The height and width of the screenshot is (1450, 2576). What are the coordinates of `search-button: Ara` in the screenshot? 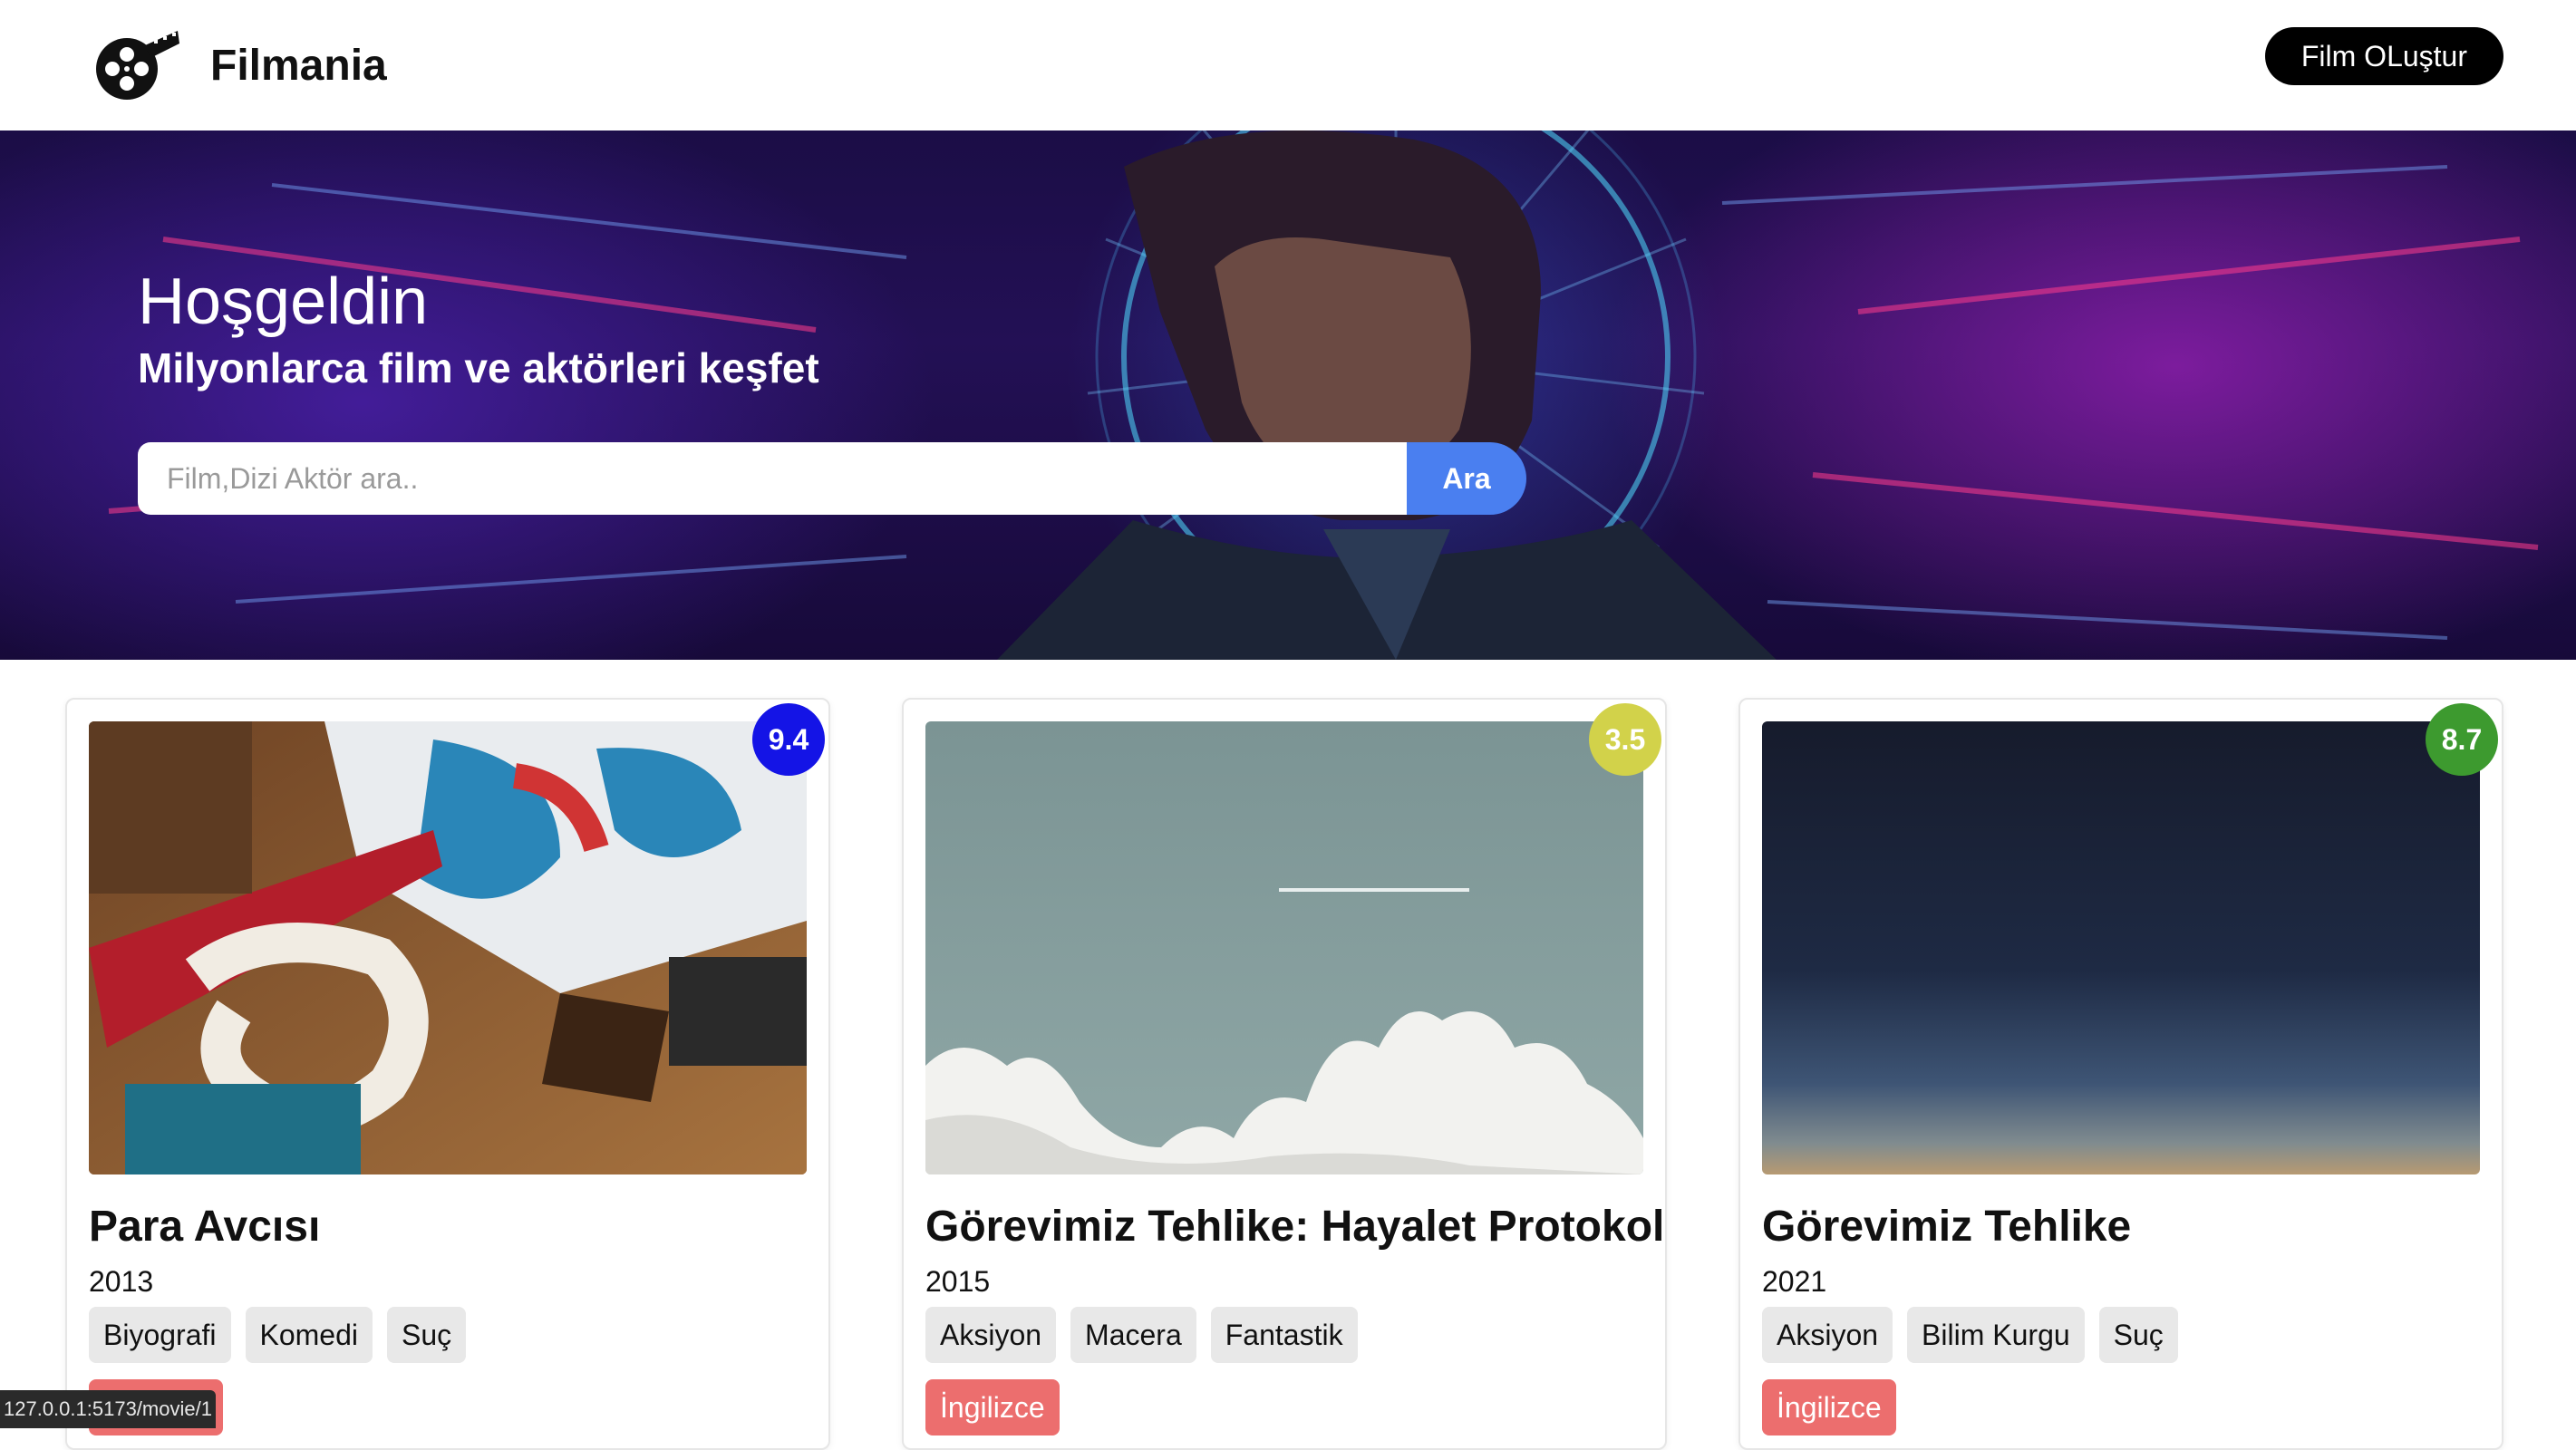 It's located at (1466, 478).